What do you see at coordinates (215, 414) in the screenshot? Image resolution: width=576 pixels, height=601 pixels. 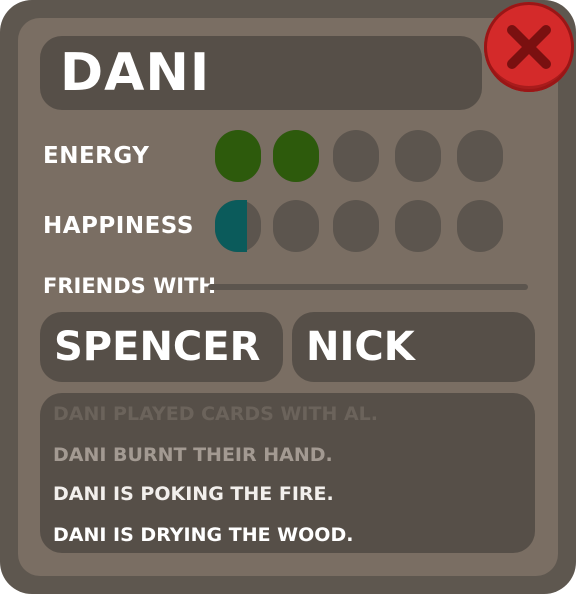 I see `log-entry: DANI PLAYED CARDS WITH AL.` at bounding box center [215, 414].